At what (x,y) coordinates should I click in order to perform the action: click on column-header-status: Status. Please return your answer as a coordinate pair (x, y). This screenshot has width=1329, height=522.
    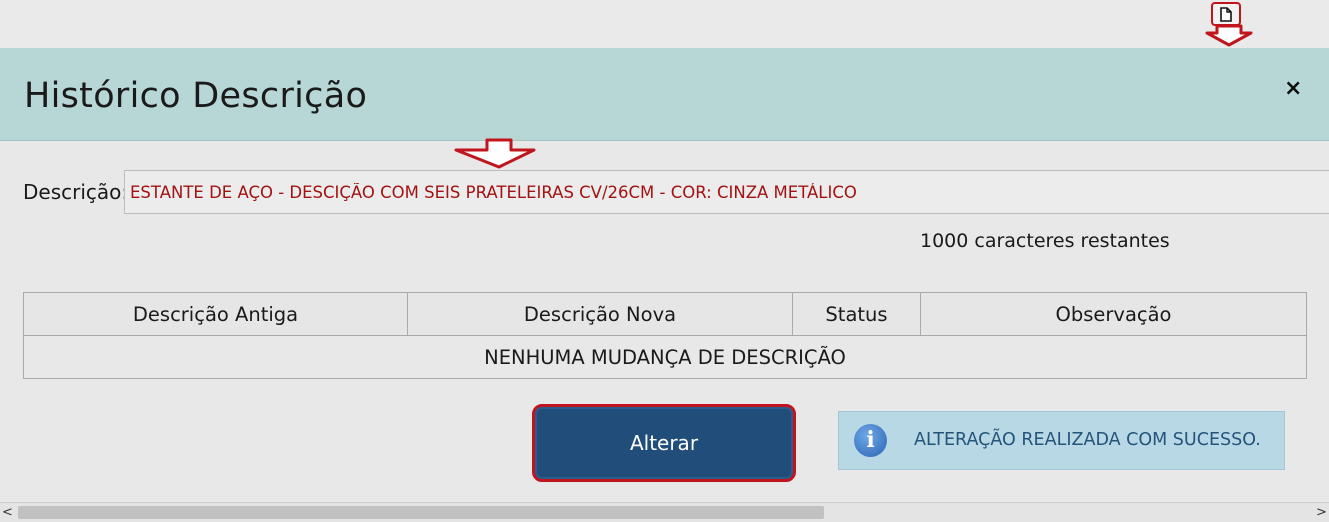
    Looking at the image, I should click on (856, 314).